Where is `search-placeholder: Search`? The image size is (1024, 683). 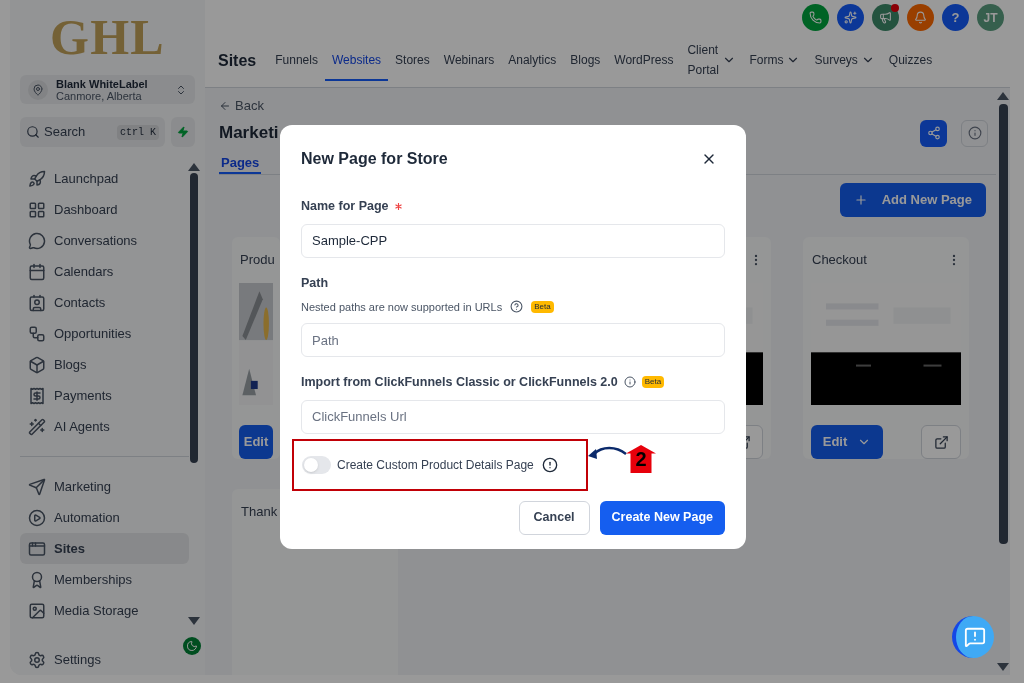
search-placeholder: Search is located at coordinates (65, 132).